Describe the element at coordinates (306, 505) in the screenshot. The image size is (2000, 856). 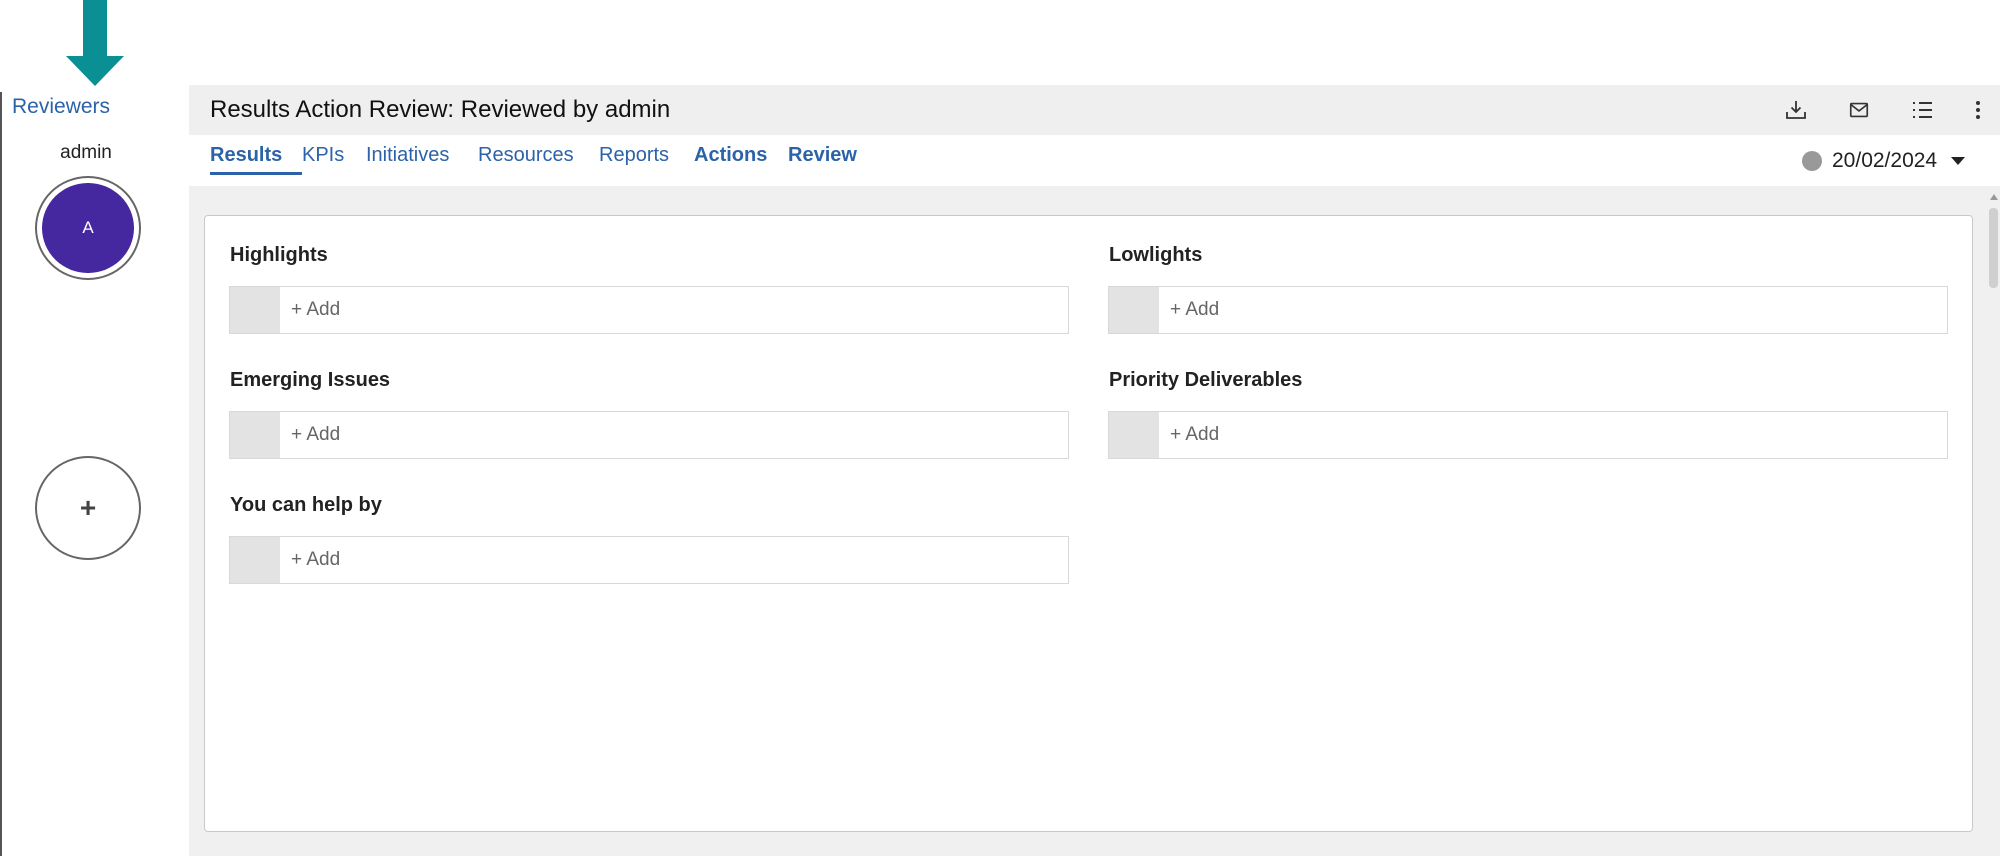
I see `section-title-you-can-help-by: You can help by` at that location.